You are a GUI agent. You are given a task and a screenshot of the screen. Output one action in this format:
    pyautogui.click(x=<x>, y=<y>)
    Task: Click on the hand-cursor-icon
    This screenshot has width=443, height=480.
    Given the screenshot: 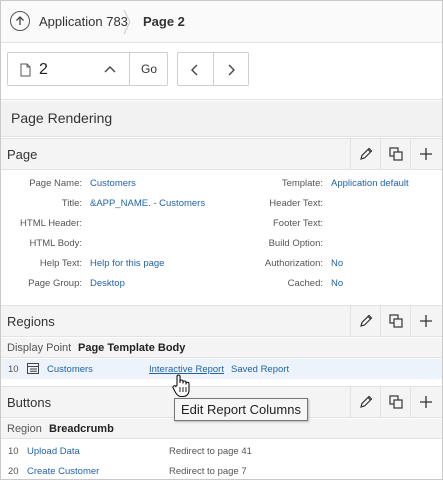 What is the action you would take?
    pyautogui.click(x=181, y=386)
    